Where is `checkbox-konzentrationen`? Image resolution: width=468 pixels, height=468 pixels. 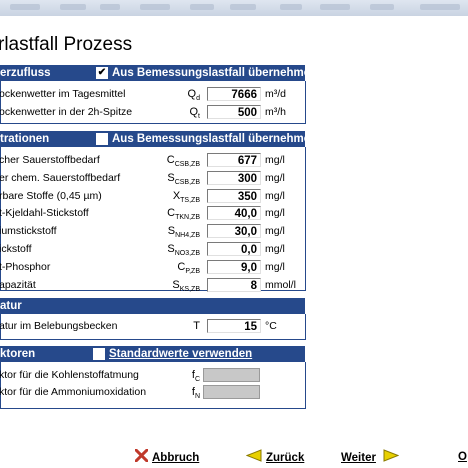
checkbox-konzentrationen is located at coordinates (102, 139).